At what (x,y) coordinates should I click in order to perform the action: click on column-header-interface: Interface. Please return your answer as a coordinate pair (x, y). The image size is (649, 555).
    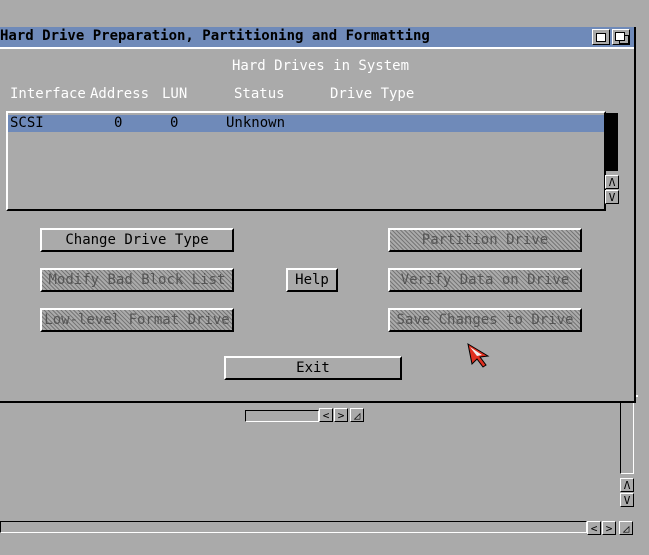
    Looking at the image, I should click on (48, 94).